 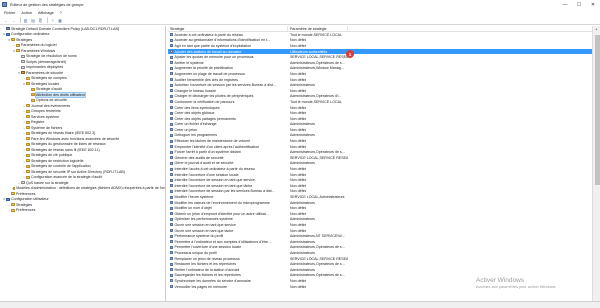 I want to click on policy-cell: Processus unique du profil, so click(x=228, y=253).